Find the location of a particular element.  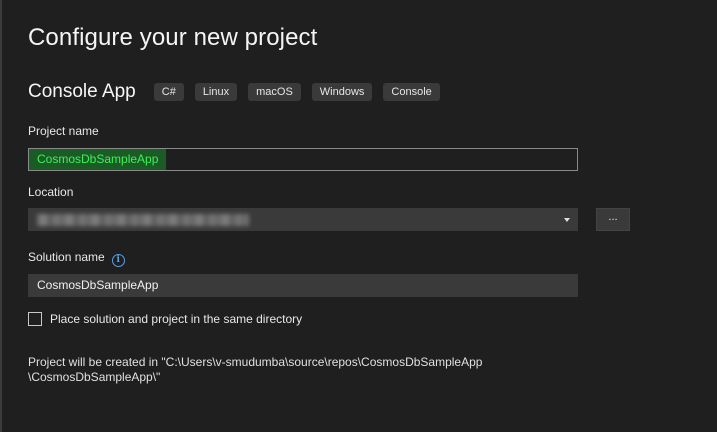

project-name-value: CosmosDbSampleApp is located at coordinates (98, 159).